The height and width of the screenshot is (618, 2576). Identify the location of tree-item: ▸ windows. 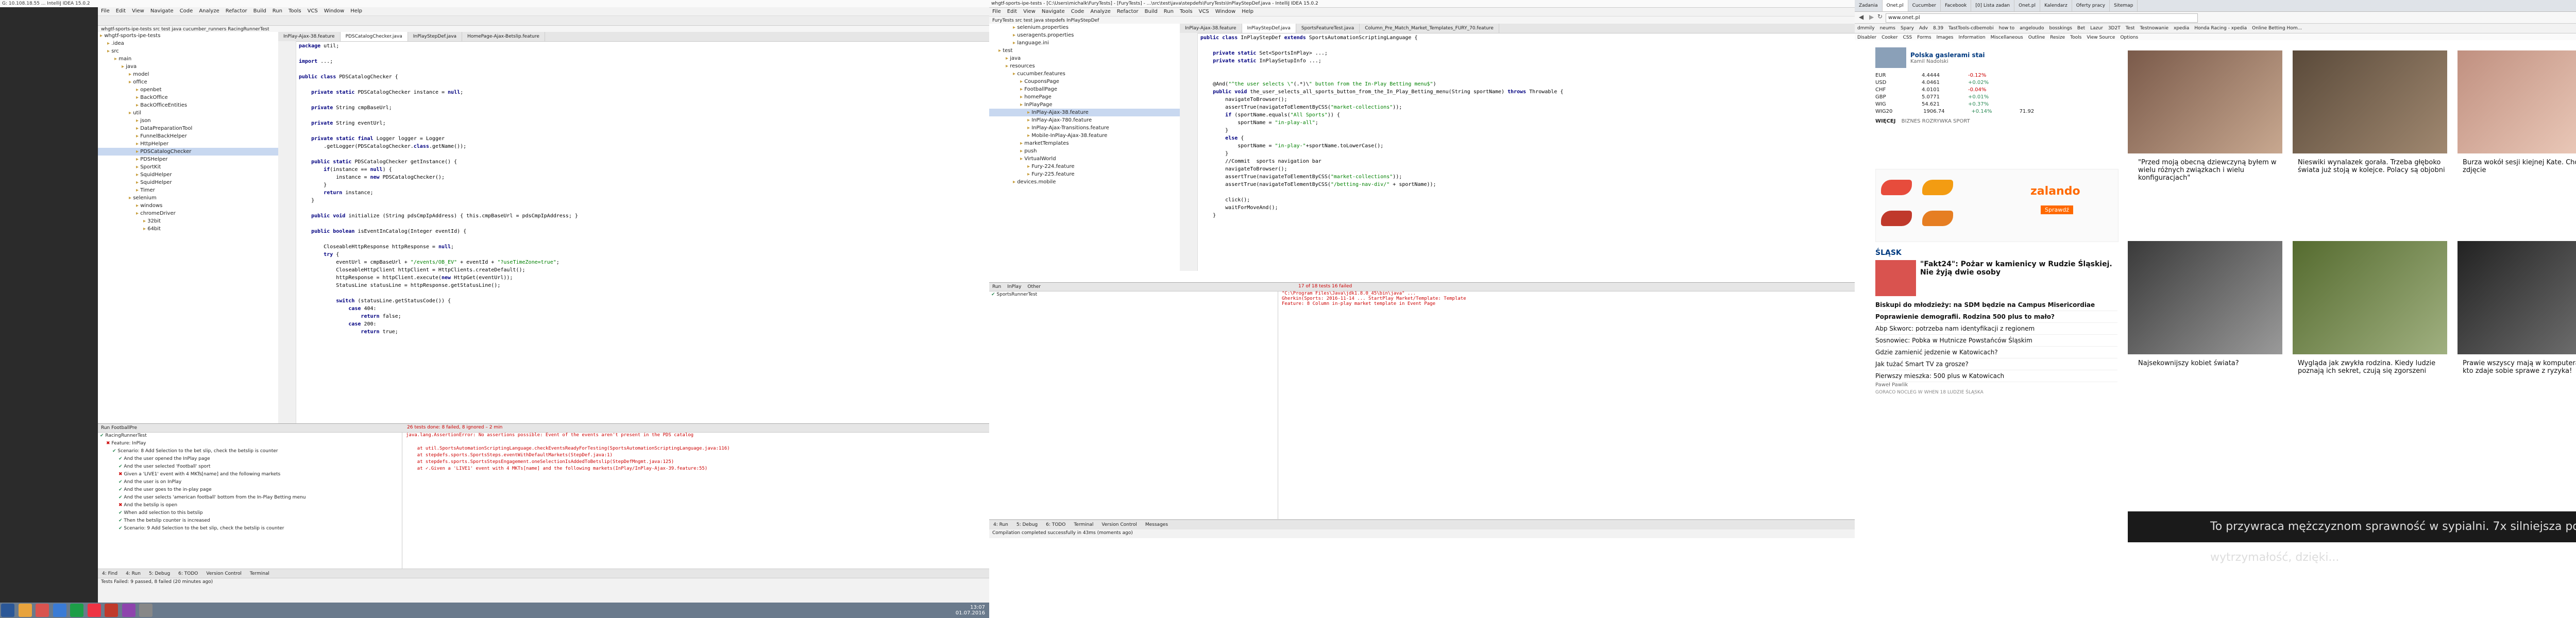
(188, 206).